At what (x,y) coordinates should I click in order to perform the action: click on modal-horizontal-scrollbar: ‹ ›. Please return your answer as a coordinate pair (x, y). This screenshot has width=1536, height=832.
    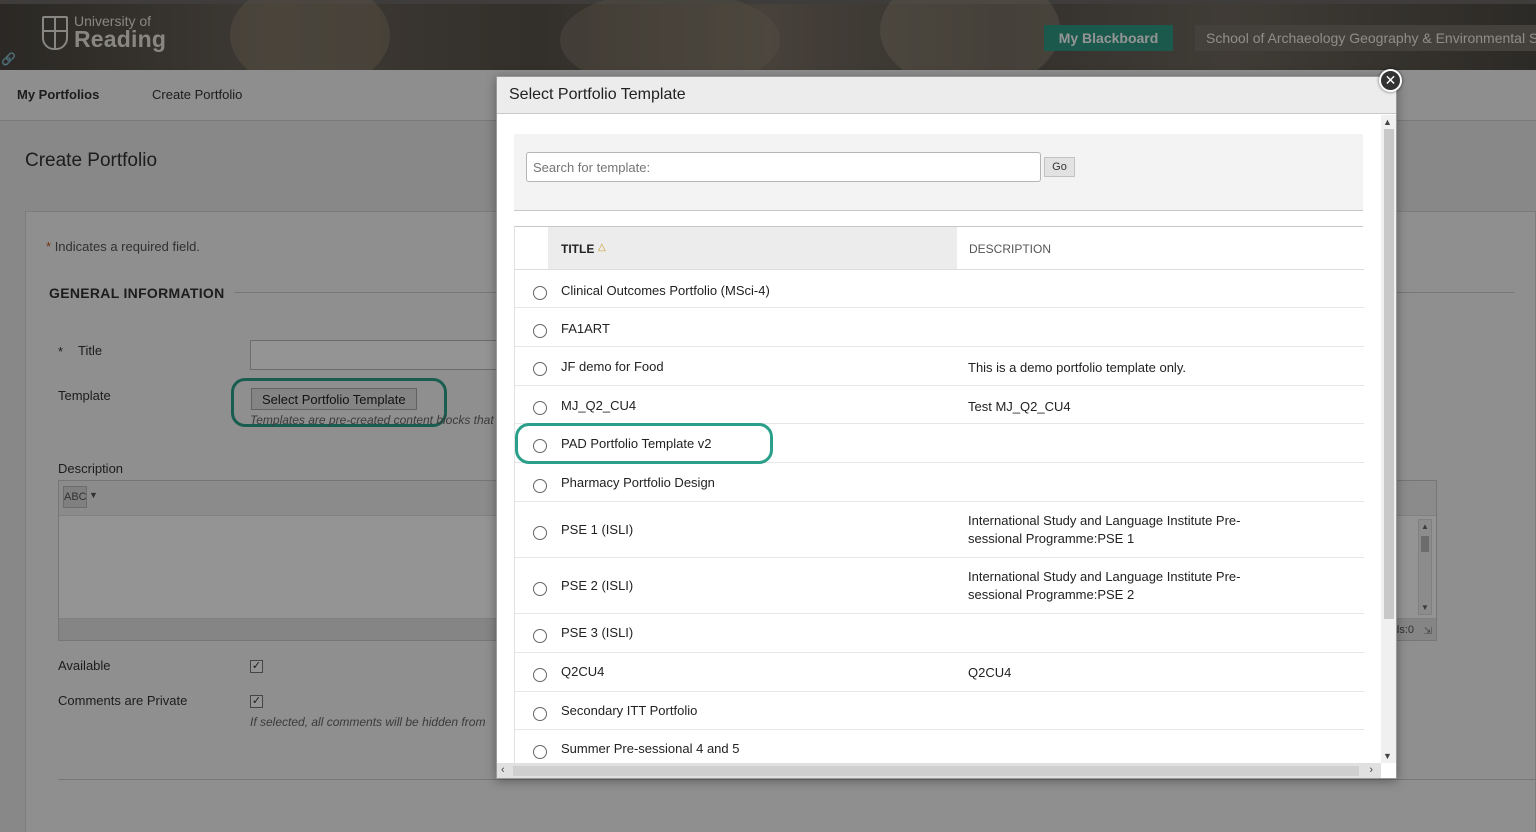
    Looking at the image, I should click on (939, 770).